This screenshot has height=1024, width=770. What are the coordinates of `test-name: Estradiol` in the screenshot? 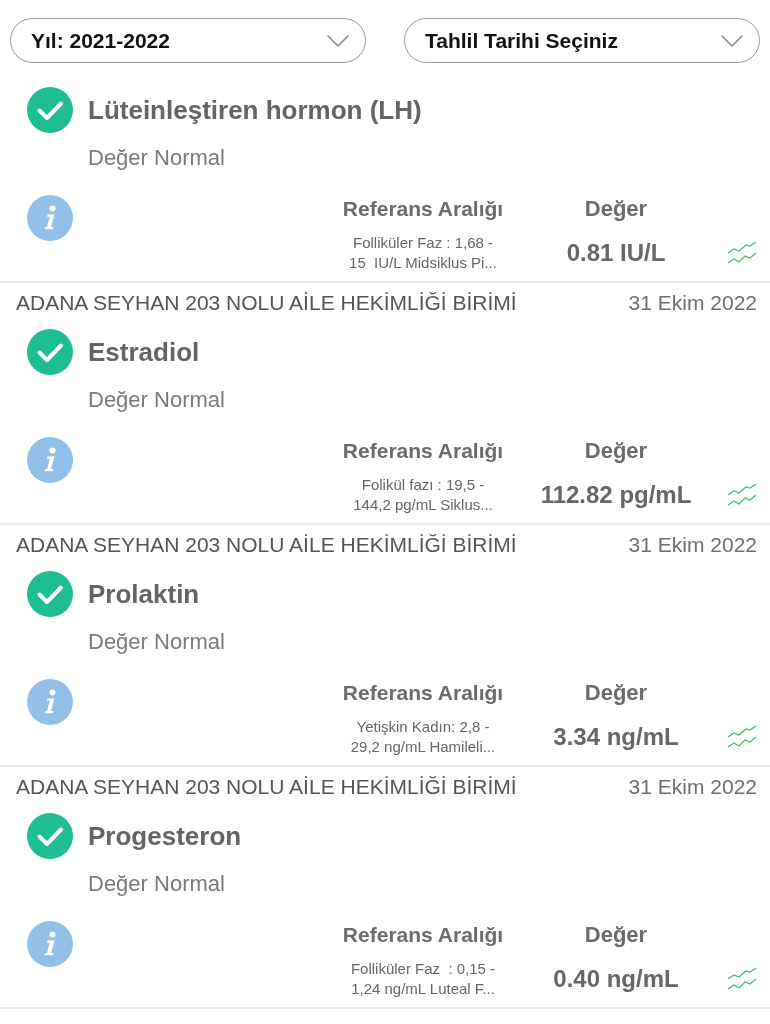 It's located at (144, 352).